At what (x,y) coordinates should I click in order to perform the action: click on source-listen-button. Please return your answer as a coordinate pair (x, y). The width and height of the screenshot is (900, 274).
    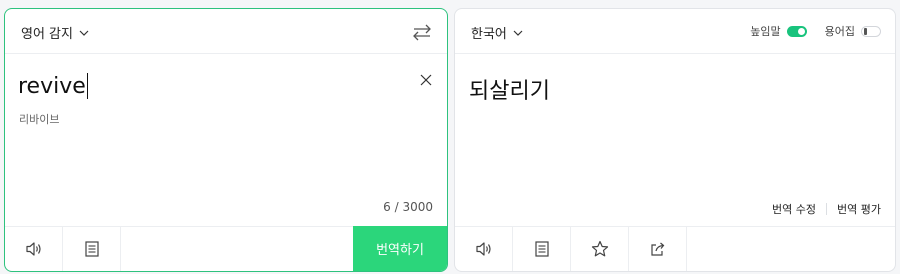
    Looking at the image, I should click on (34, 249).